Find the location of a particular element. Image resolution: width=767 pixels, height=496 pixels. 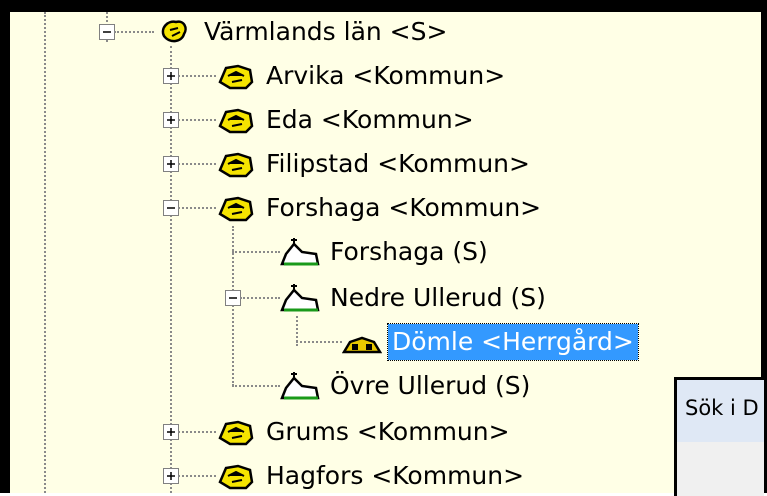

tree-node-label: Eda <Kommun> is located at coordinates (370, 119).